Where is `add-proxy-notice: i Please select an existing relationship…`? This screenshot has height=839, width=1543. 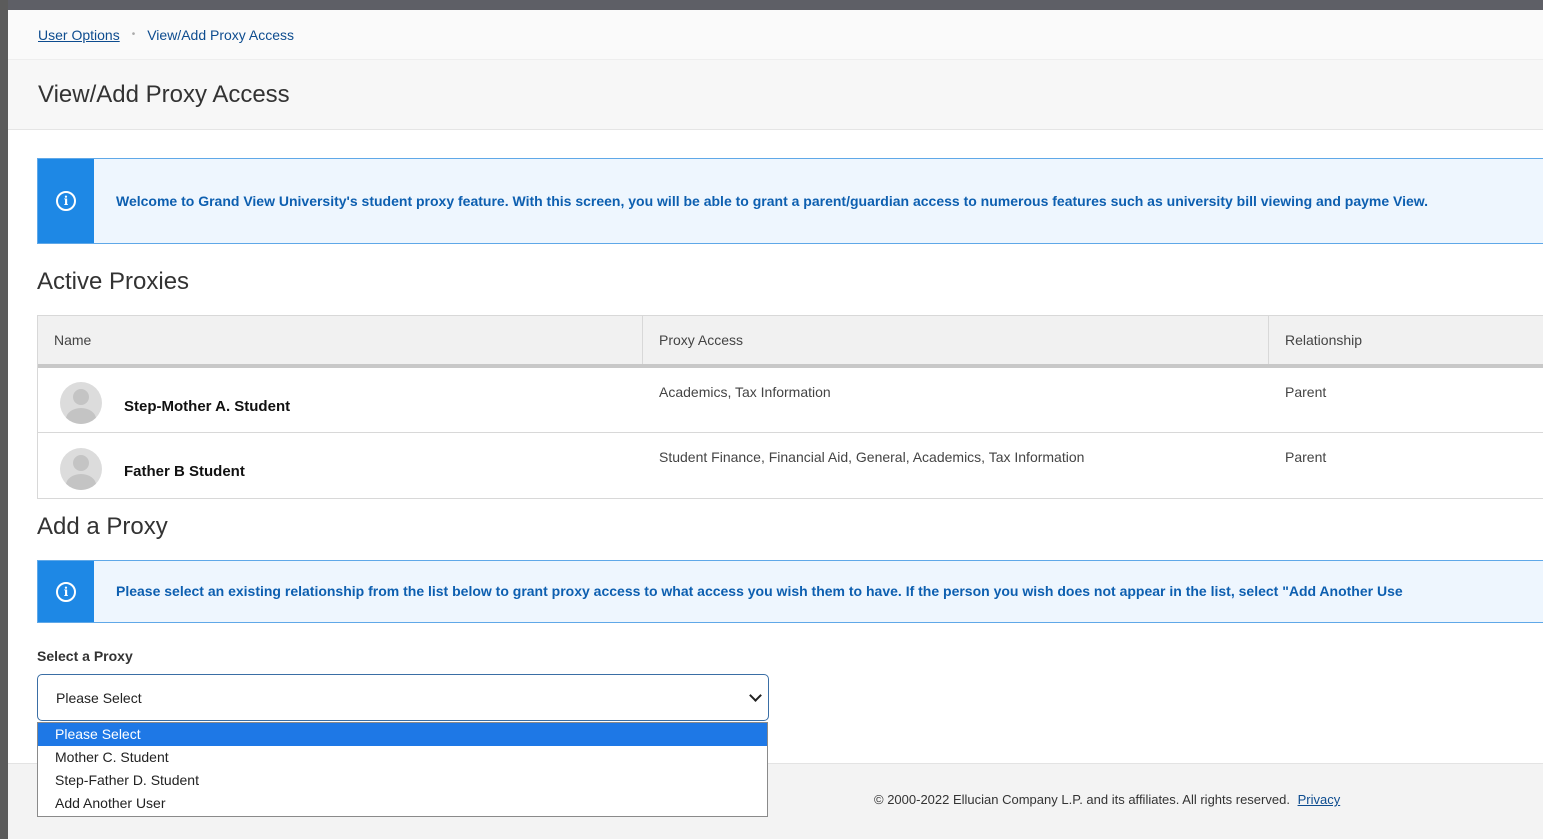 add-proxy-notice: i Please select an existing relationship… is located at coordinates (790, 591).